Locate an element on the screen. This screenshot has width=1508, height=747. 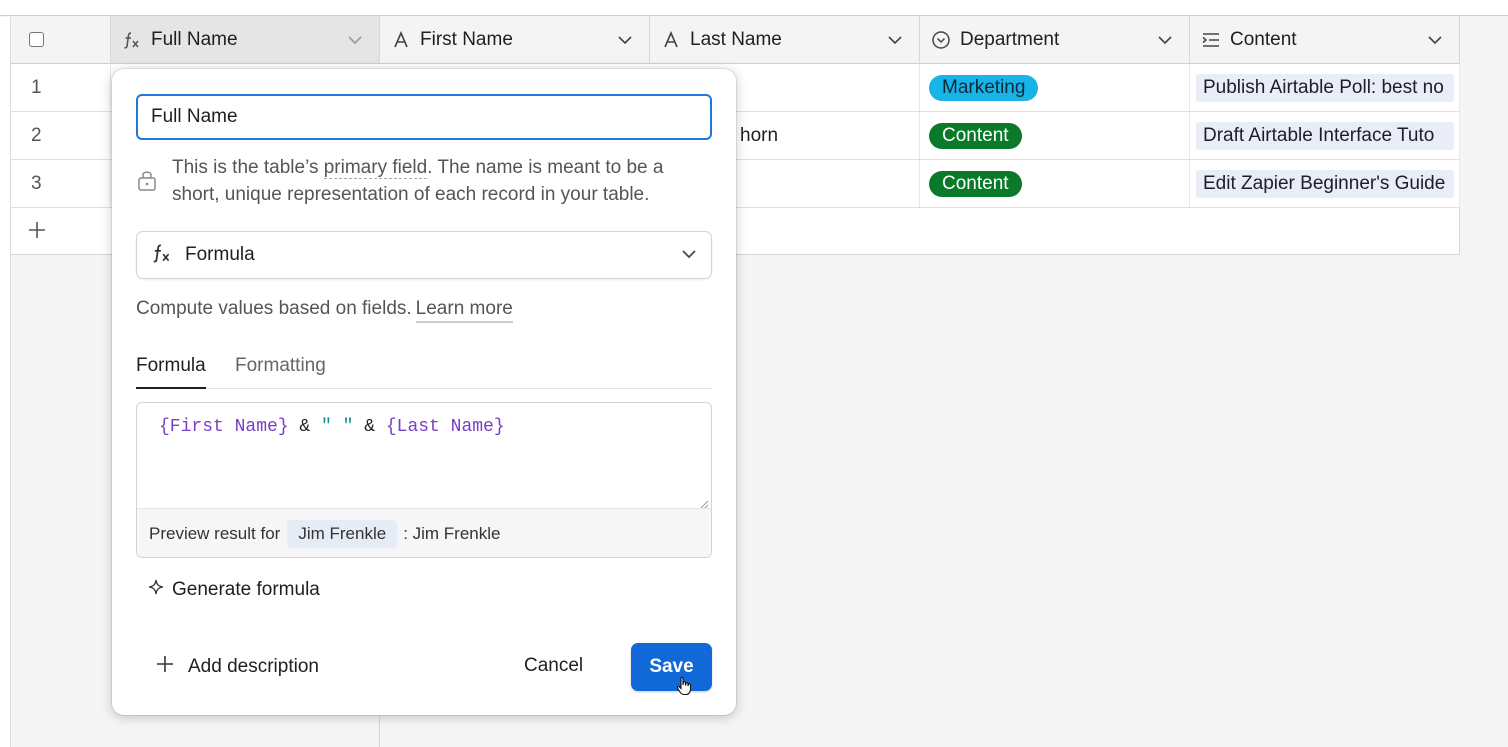
content-chip: Edit Zapier Beginner's Guide is located at coordinates (1325, 183).